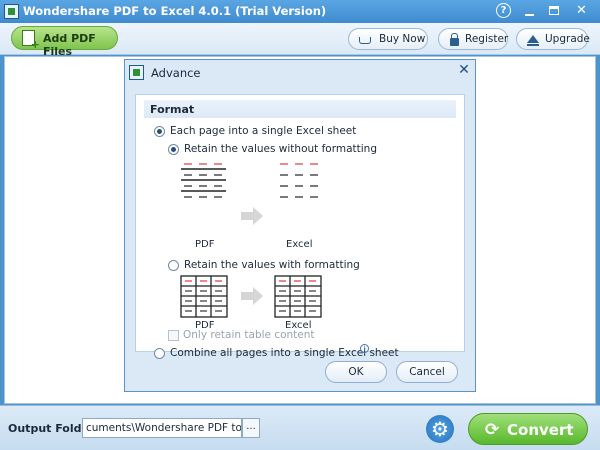 The image size is (600, 450). Describe the element at coordinates (364, 348) in the screenshot. I see `info-icon: i` at that location.